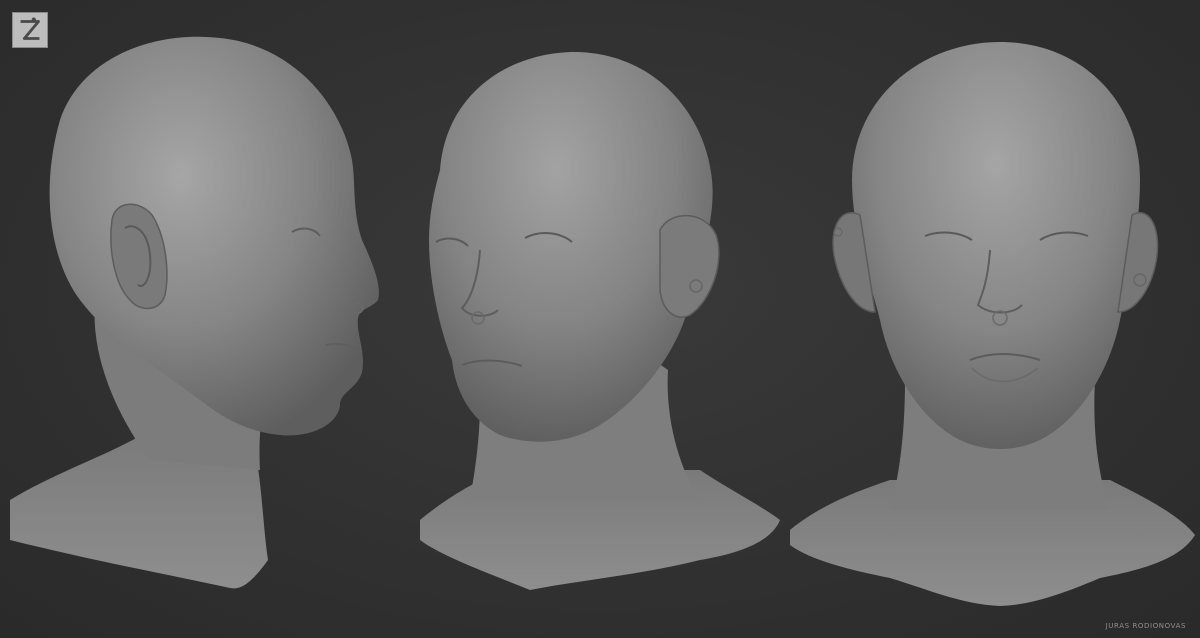 This screenshot has width=1200, height=638. What do you see at coordinates (1145, 626) in the screenshot?
I see `artist-signature: JURAS RODIONOVAS` at bounding box center [1145, 626].